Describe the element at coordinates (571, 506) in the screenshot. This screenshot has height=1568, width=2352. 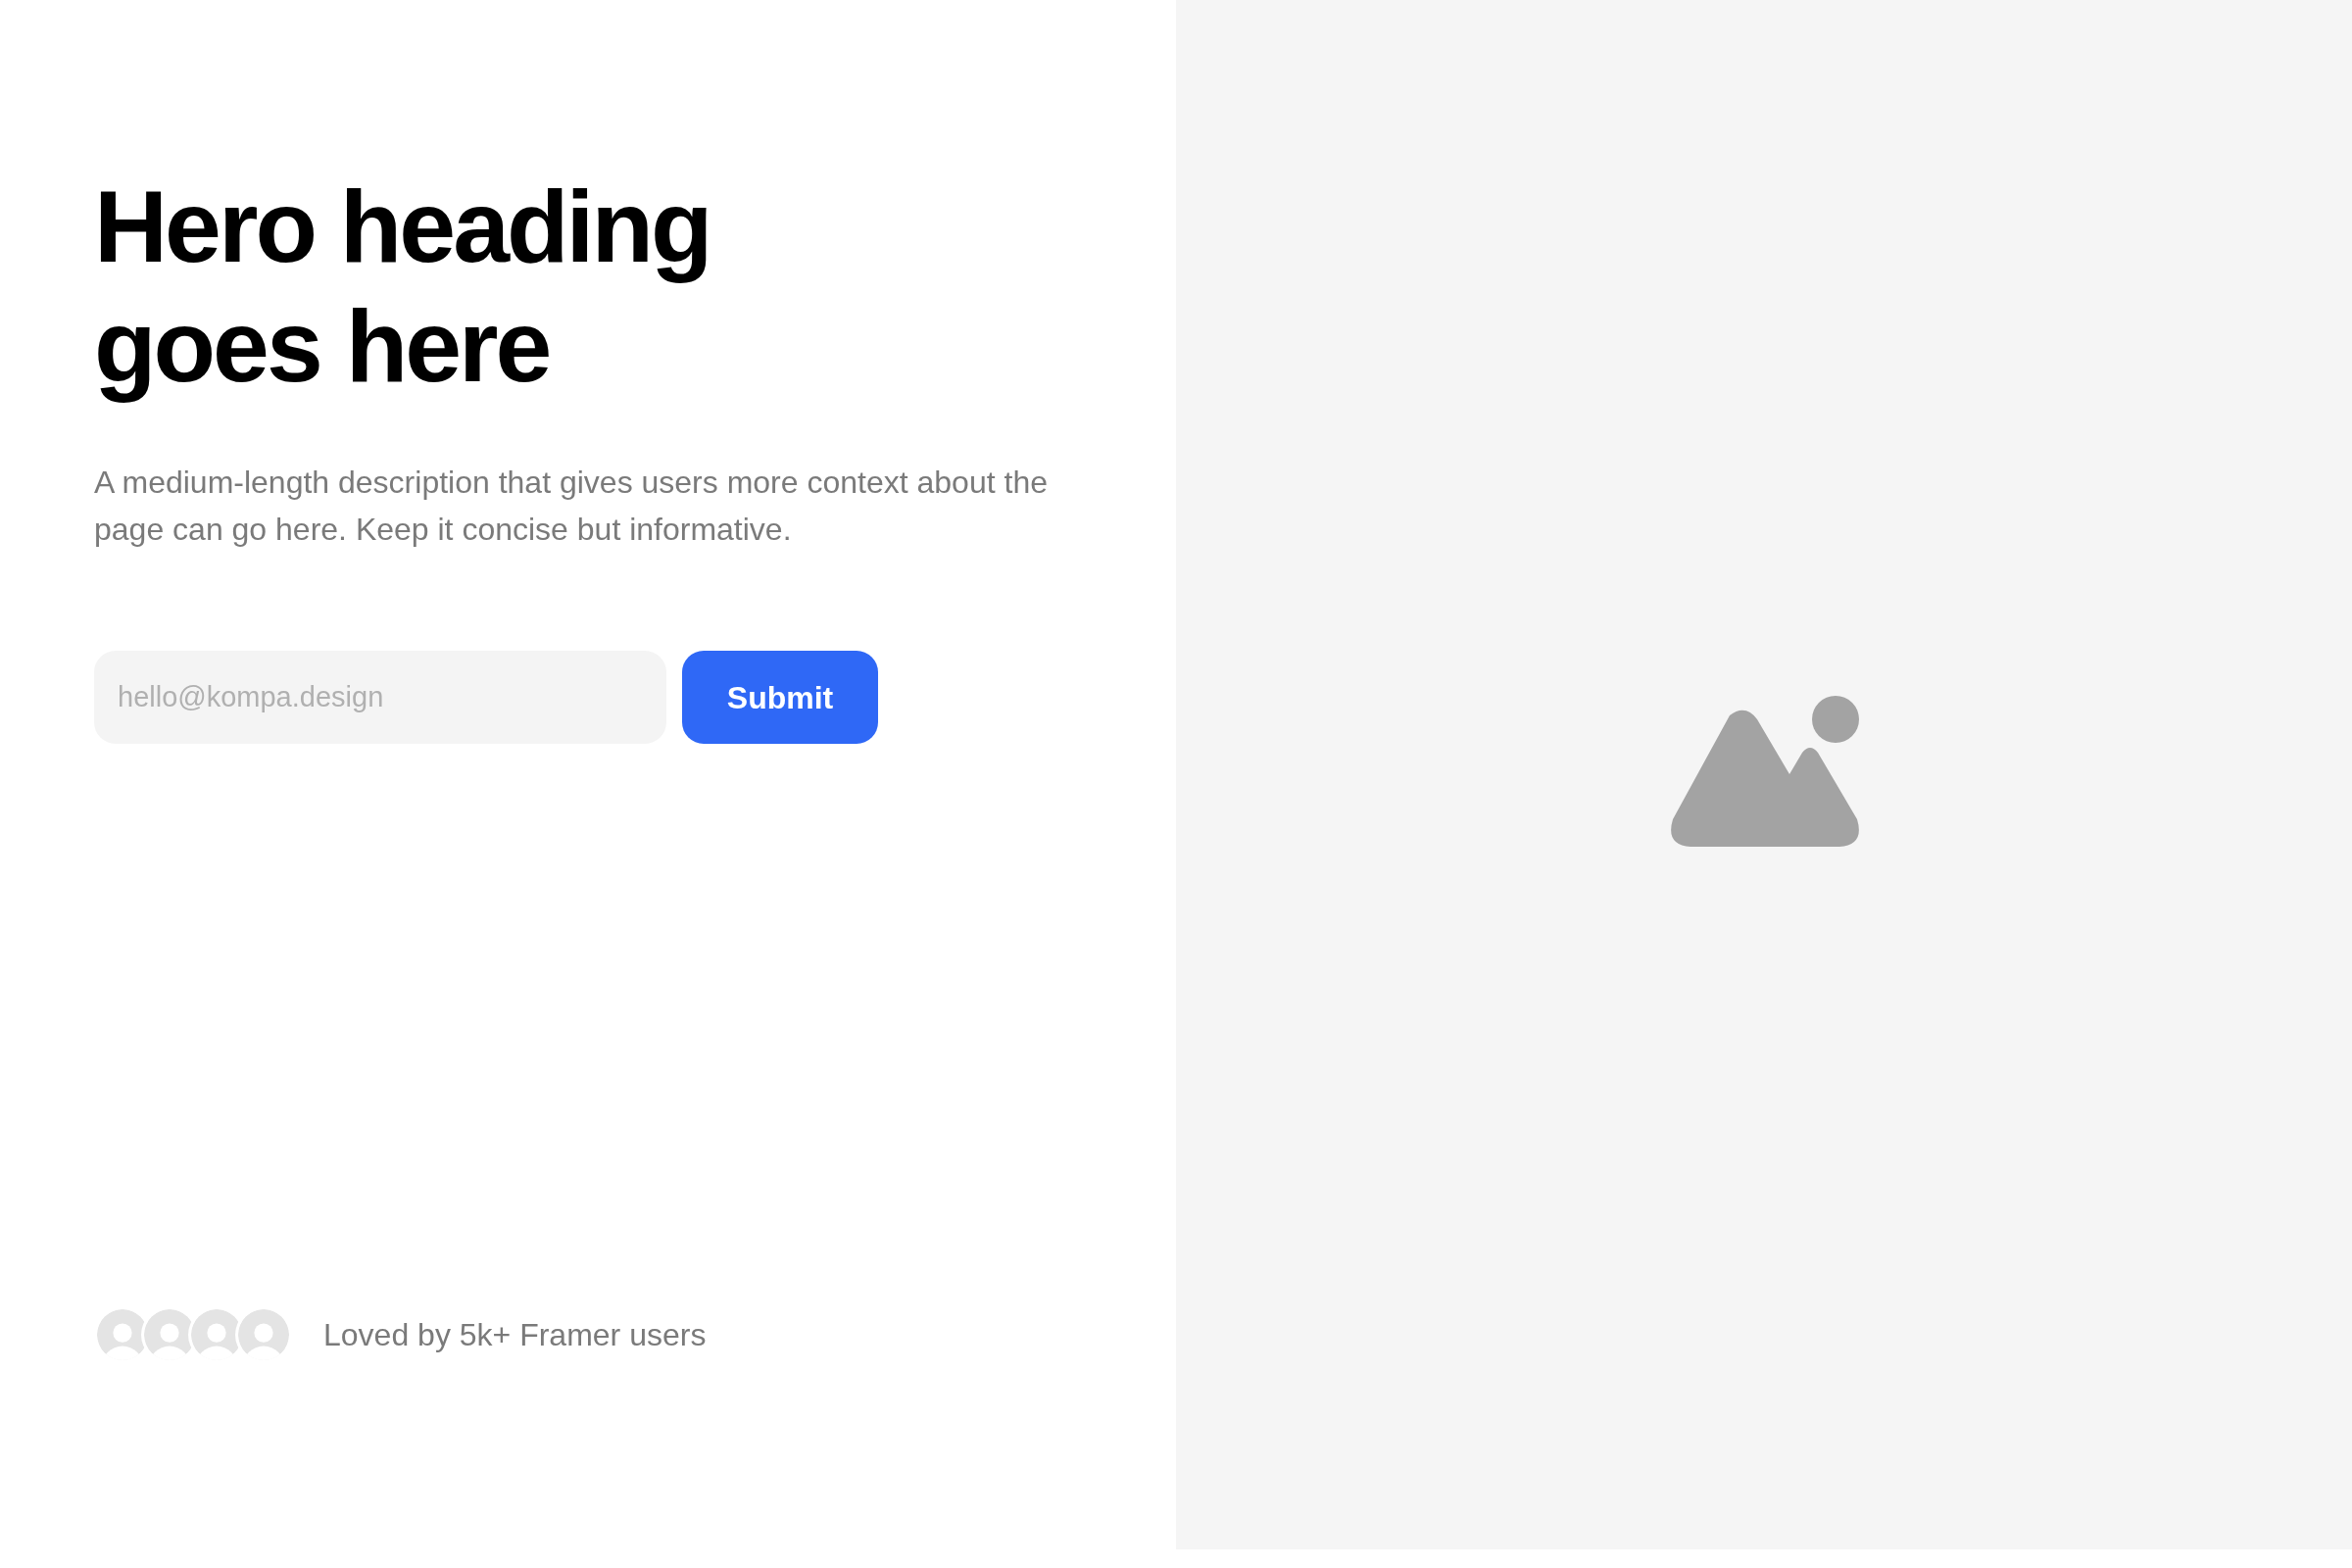
I see `hero-description: A medium-length description that gives users more context about the page can go here. Keep it concise but informative.` at that location.